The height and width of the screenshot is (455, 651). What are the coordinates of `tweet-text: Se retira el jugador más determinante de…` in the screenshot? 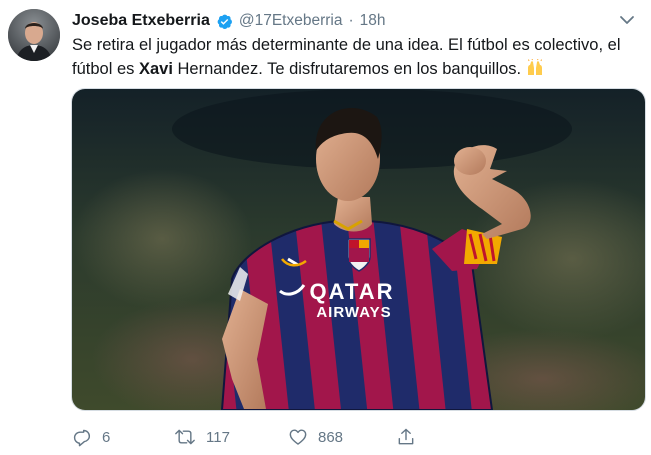 It's located at (354, 57).